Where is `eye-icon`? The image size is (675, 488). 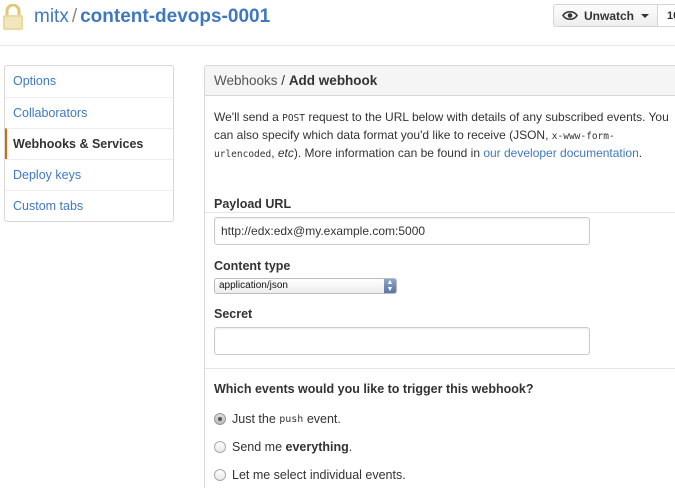 eye-icon is located at coordinates (570, 15).